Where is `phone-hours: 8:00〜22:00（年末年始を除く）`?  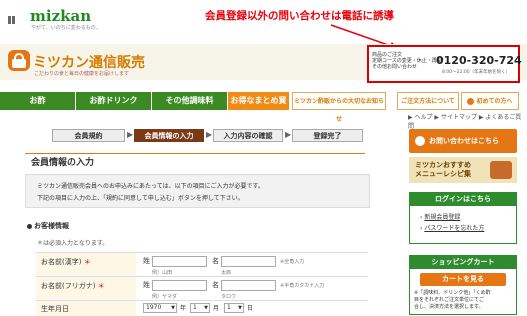
phone-hours: 8:00〜22:00（年末年始を除く） is located at coordinates (476, 72).